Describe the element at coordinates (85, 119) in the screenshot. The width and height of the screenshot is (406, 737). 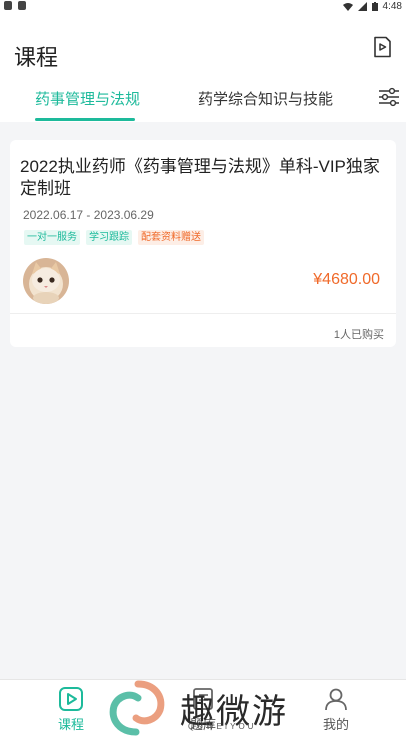
I see `active-tab-indicator` at that location.